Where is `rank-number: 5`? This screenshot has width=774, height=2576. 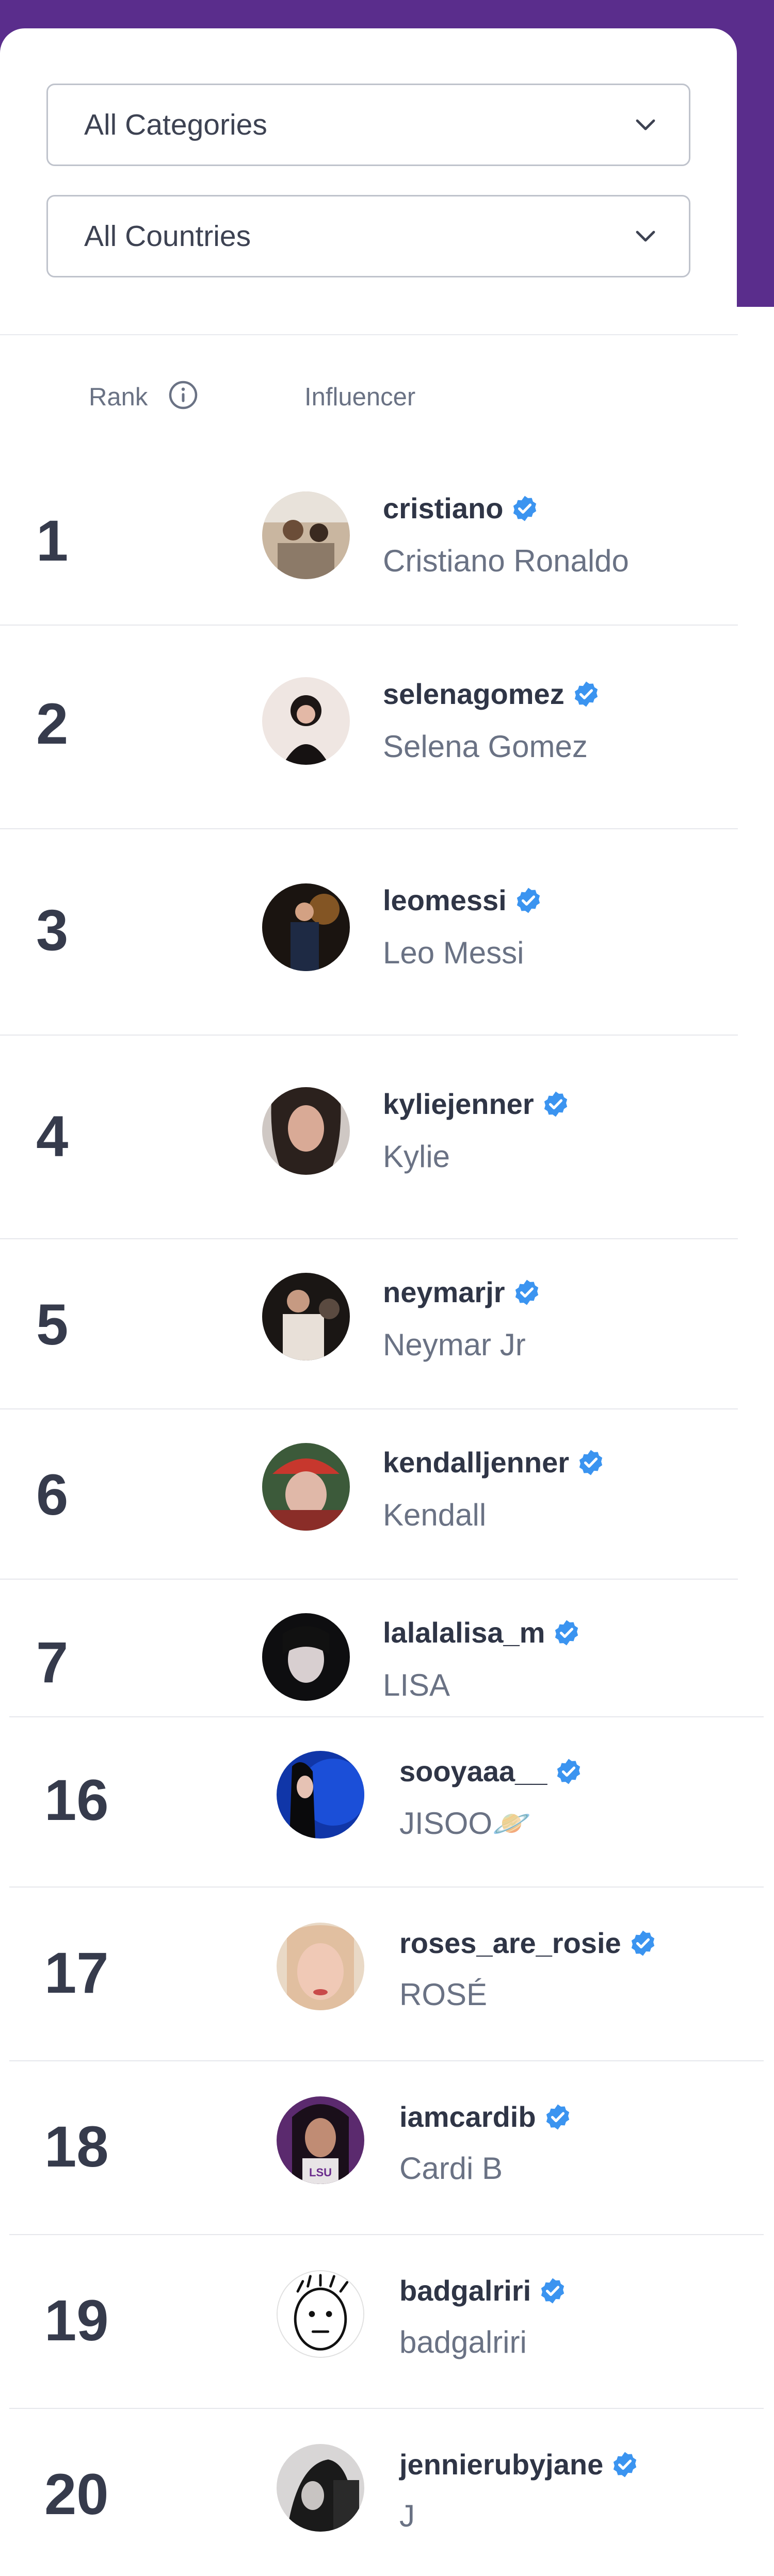
rank-number: 5 is located at coordinates (52, 1324).